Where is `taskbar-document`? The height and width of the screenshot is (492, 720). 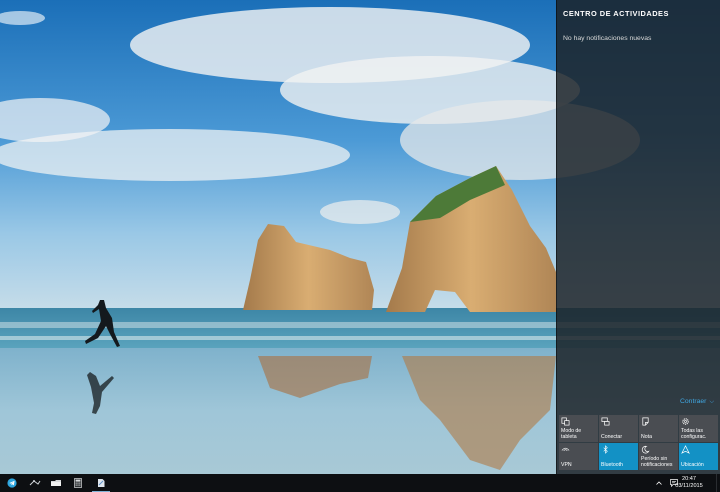
taskbar-document is located at coordinates (101, 483).